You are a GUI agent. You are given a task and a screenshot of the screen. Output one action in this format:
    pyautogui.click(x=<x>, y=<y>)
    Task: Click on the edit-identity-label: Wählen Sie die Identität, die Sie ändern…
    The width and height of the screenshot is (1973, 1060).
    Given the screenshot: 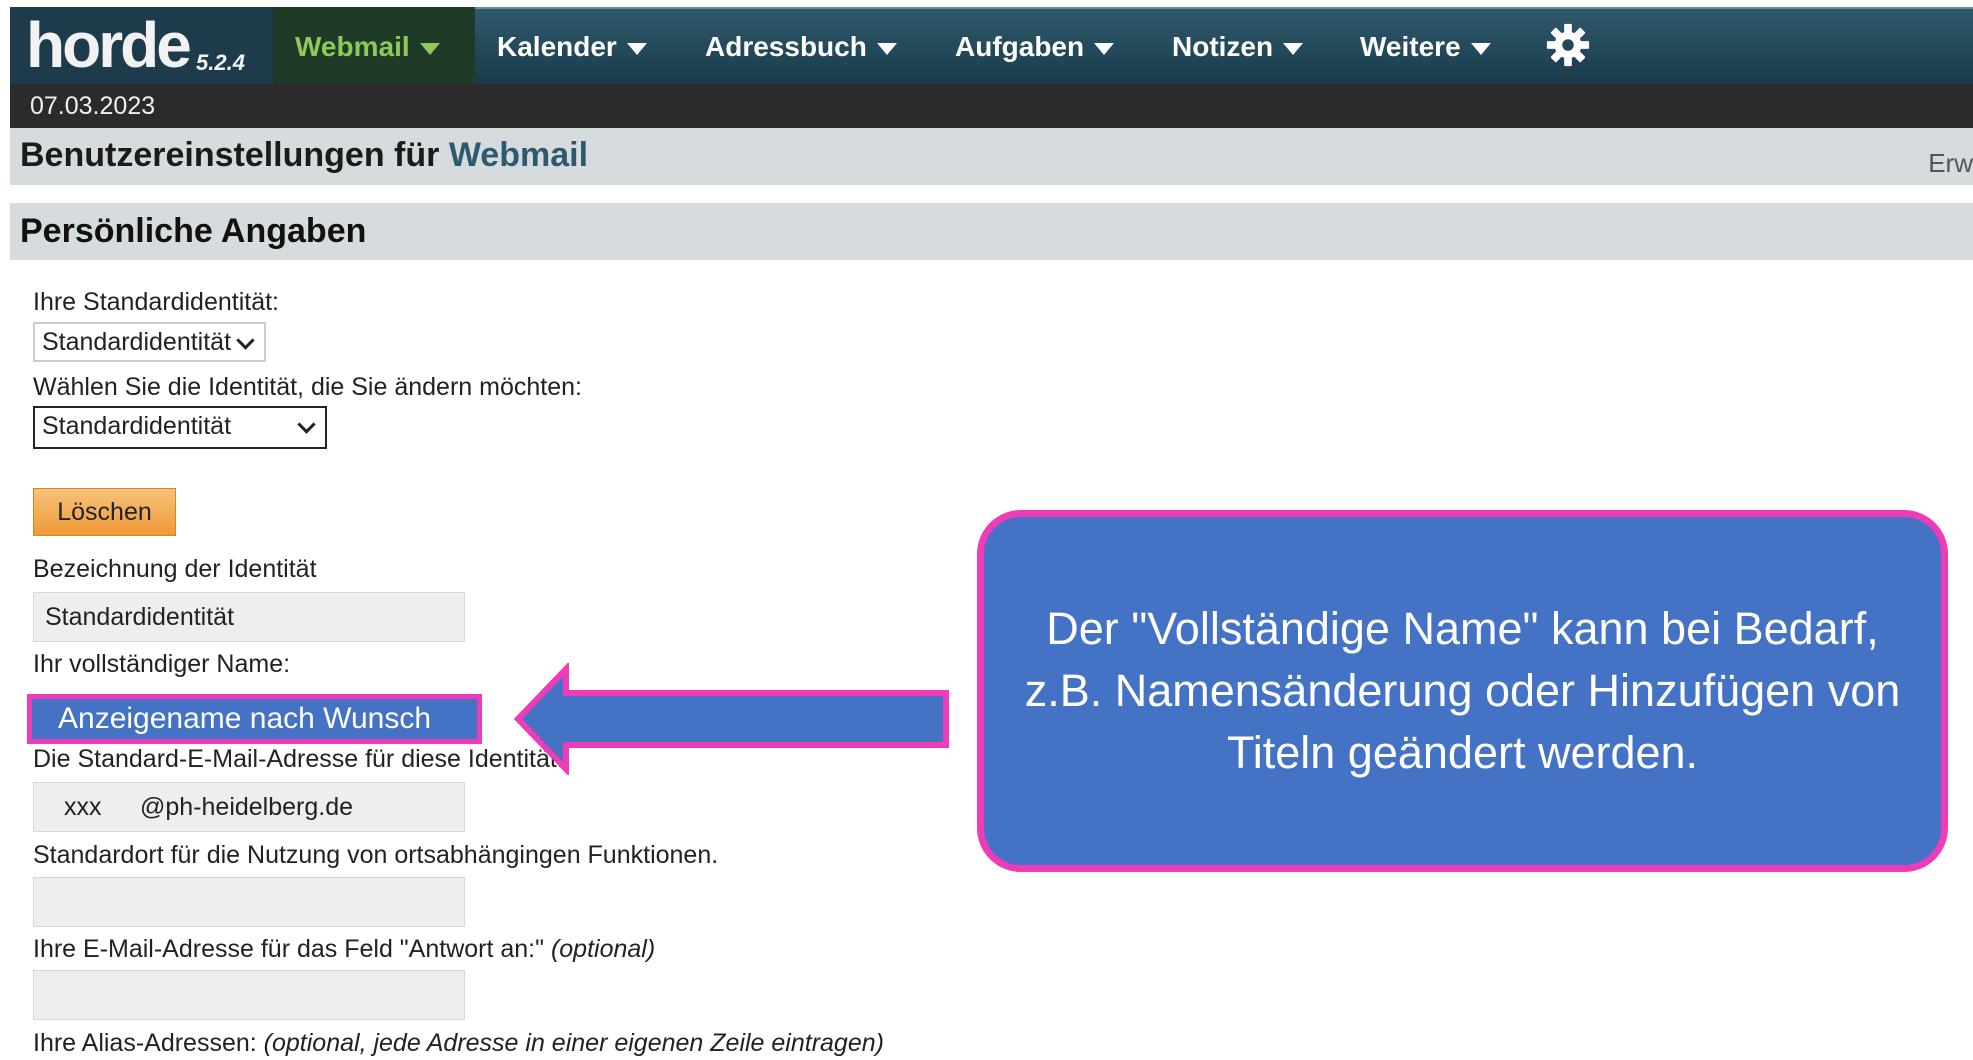 What is the action you would take?
    pyautogui.click(x=307, y=387)
    